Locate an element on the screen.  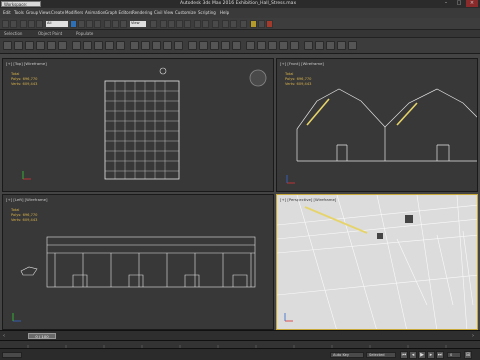
menu-item-create: Create is located at coordinates (57, 12).